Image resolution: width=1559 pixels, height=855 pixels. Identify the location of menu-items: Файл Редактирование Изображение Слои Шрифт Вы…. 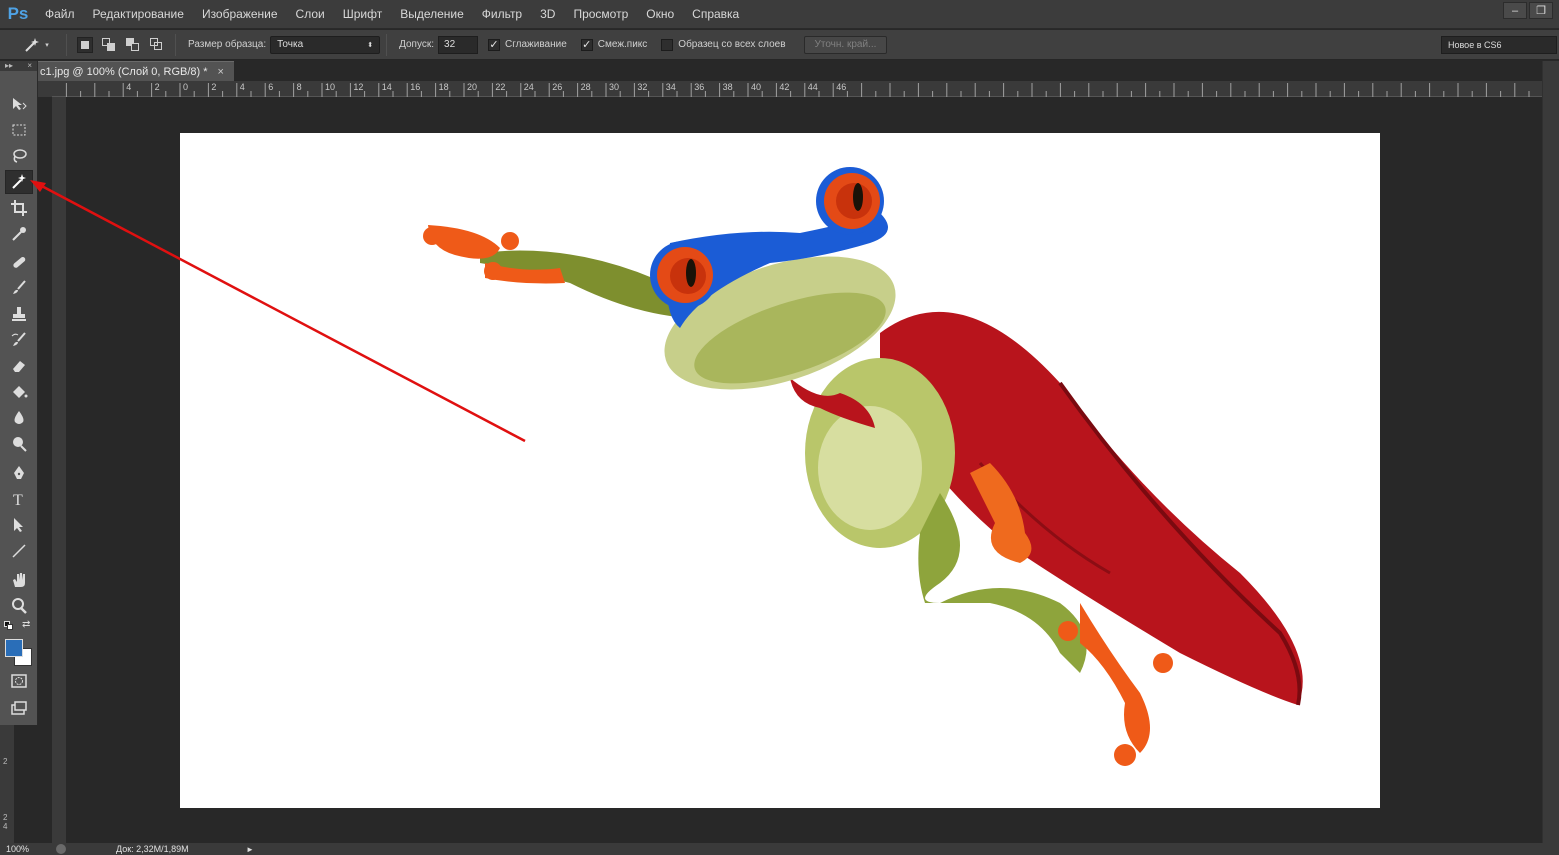
(392, 14).